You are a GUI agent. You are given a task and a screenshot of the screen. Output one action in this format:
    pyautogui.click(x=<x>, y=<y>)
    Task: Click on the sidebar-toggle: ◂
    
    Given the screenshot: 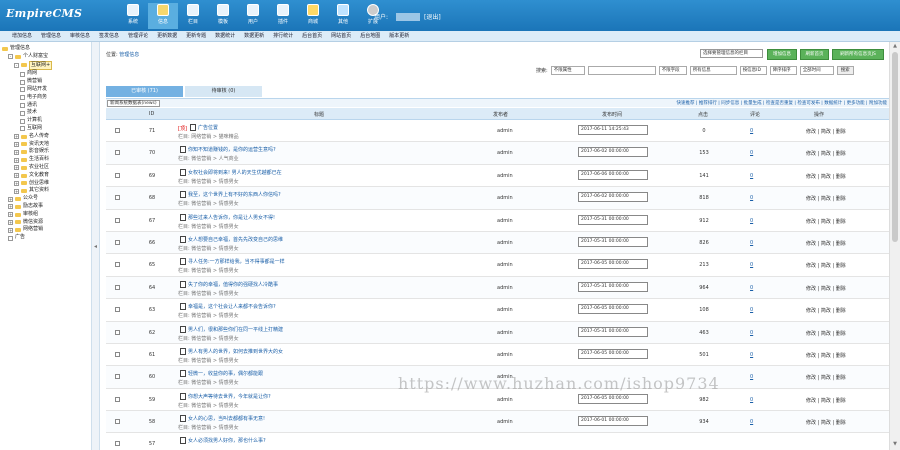 What is the action you would take?
    pyautogui.click(x=96, y=246)
    